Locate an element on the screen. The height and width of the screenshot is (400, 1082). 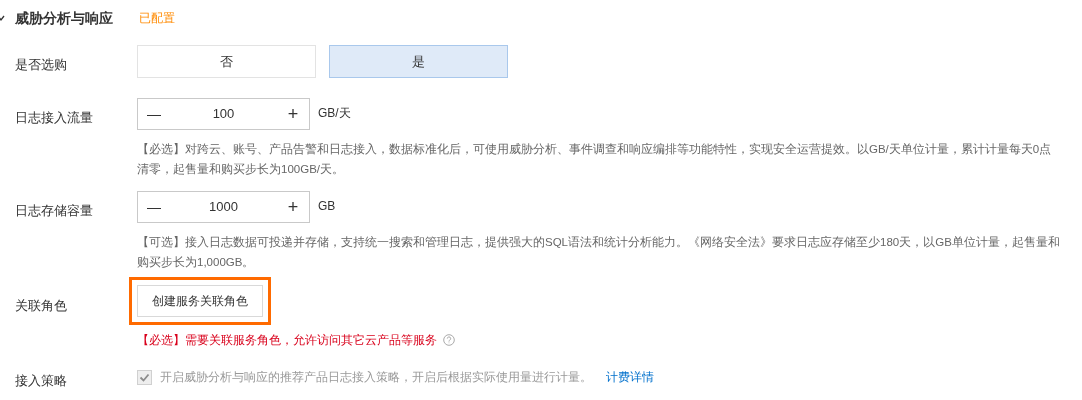
error-text: 【必选】需要关联服务角色，允许访问其它云产品等服务 is located at coordinates (287, 340).